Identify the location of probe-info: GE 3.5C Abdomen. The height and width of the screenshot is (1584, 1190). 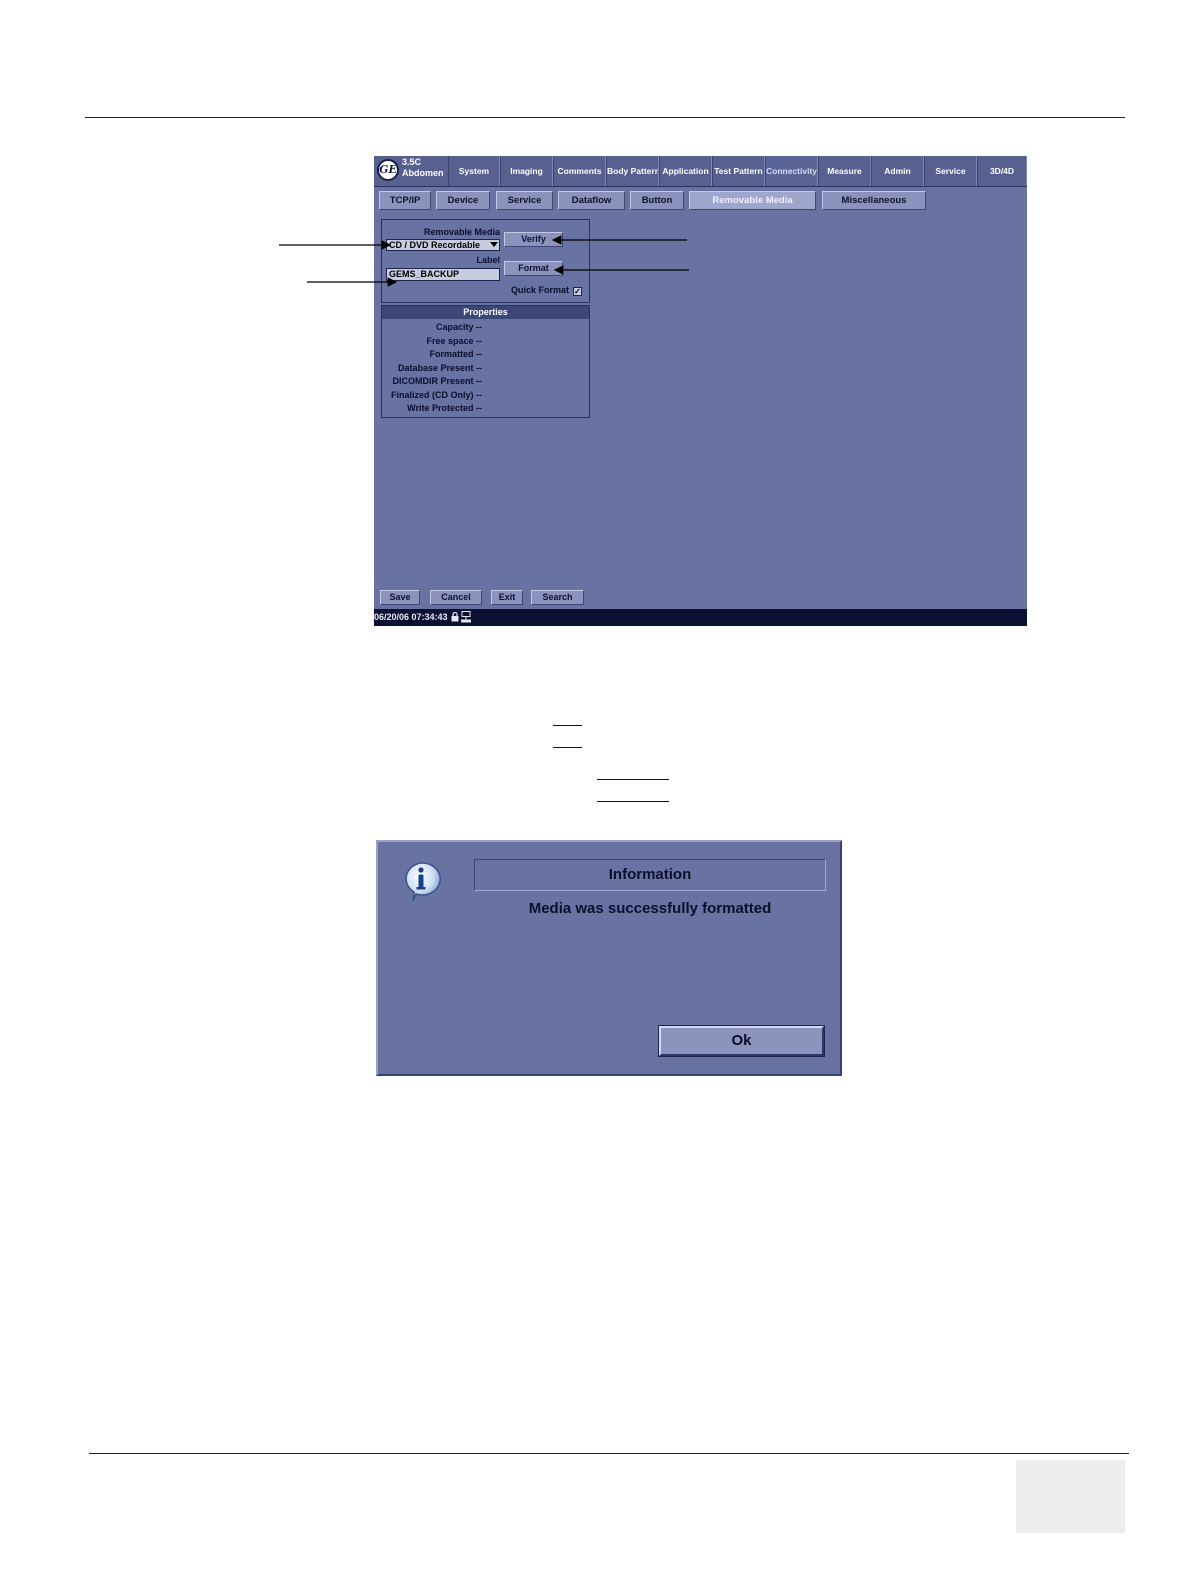
(411, 171).